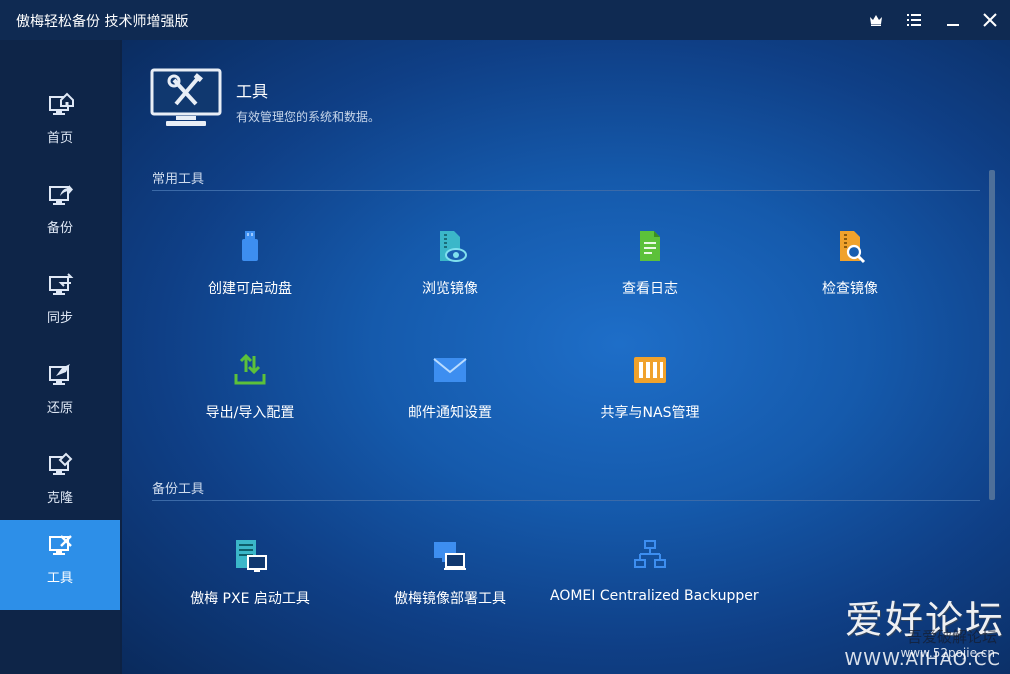 Image resolution: width=1010 pixels, height=674 pixels. I want to click on upgrade-button, so click(876, 20).